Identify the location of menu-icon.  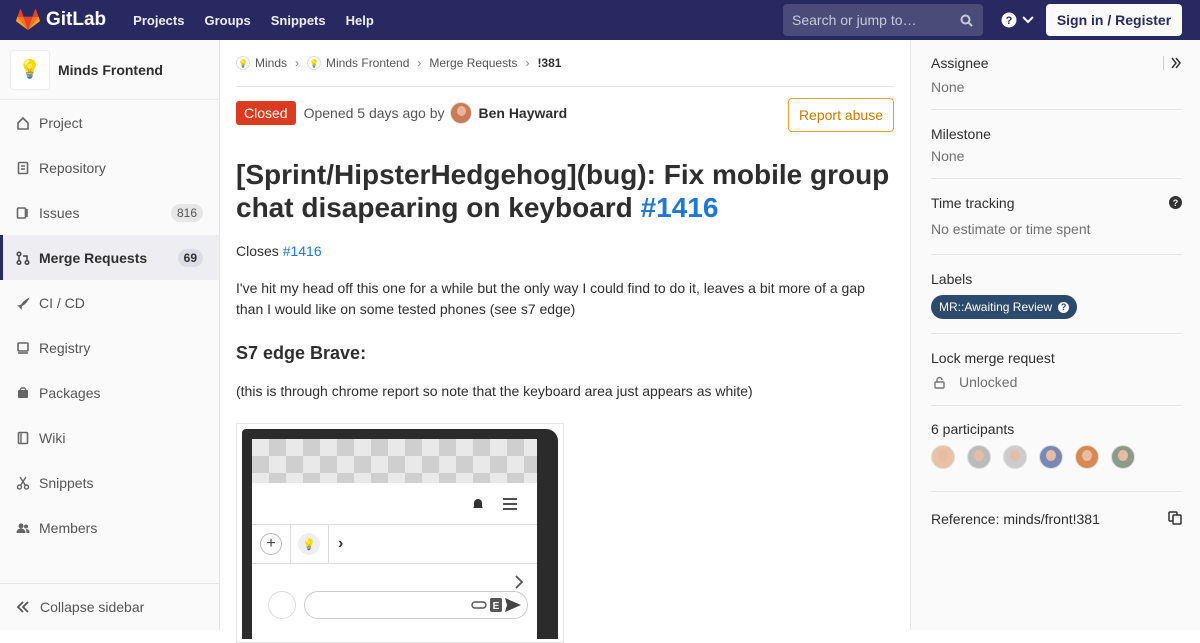
(510, 503).